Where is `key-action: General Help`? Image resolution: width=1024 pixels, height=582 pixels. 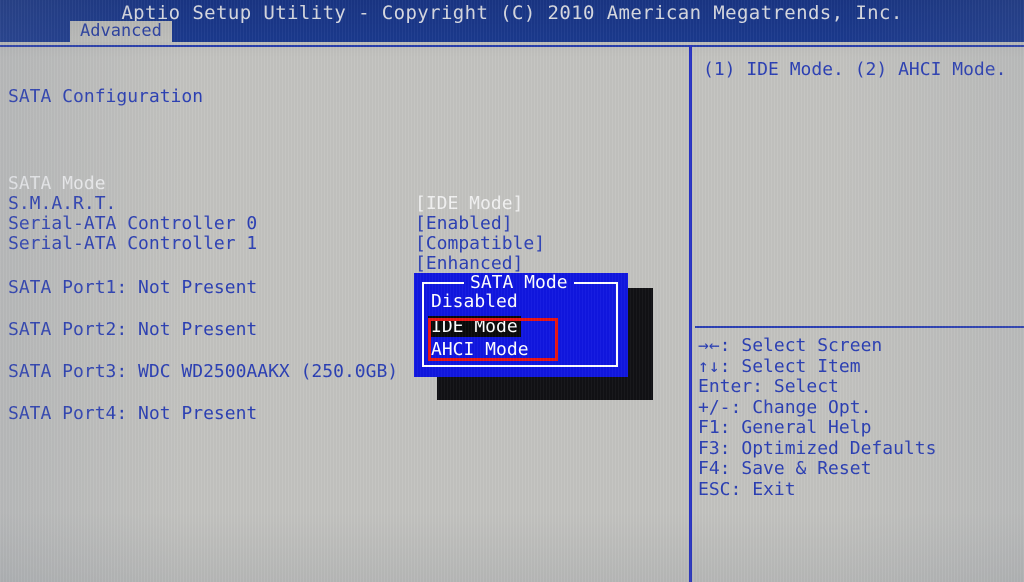 key-action: General Help is located at coordinates (806, 427).